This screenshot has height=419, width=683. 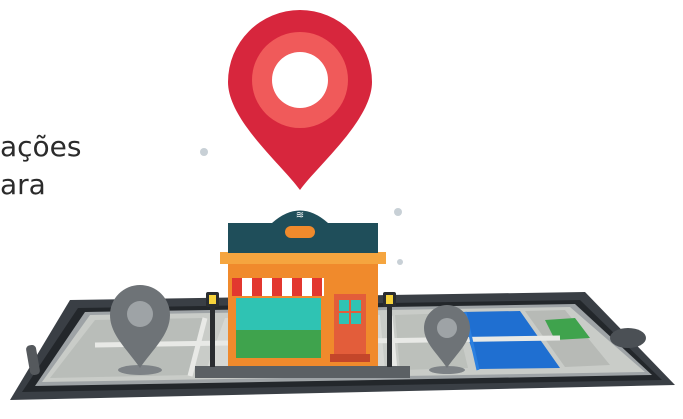 I want to click on shop-window, so click(x=278, y=314).